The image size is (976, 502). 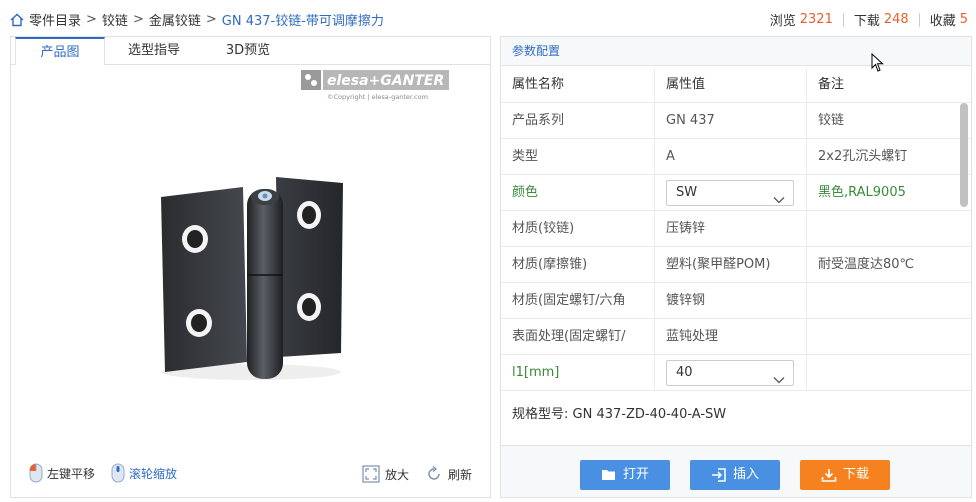 I want to click on downloads-label: 下载, so click(x=866, y=21).